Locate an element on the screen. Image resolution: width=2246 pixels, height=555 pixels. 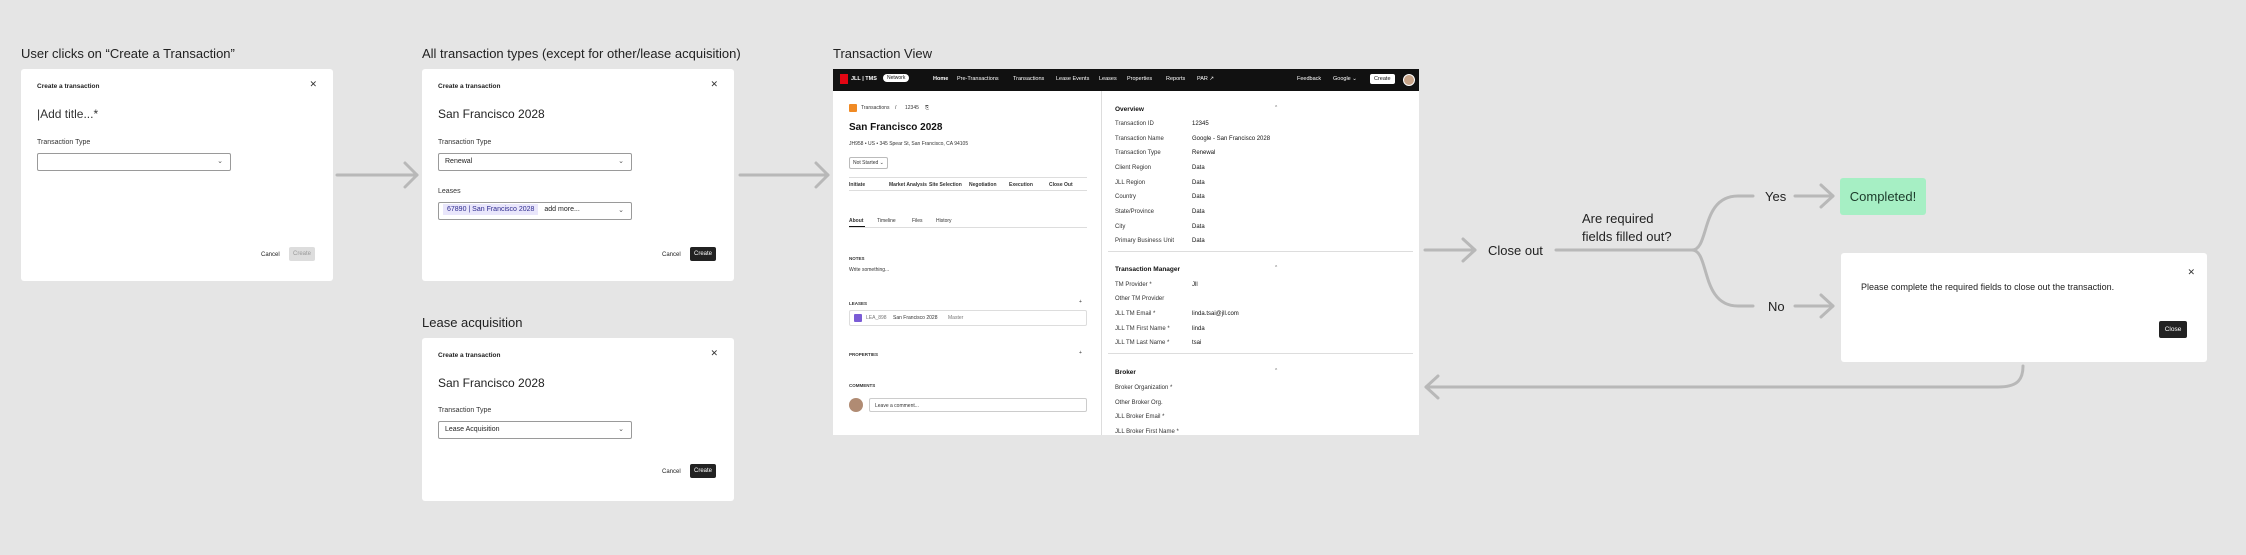
no-label: No is located at coordinates (1776, 306).